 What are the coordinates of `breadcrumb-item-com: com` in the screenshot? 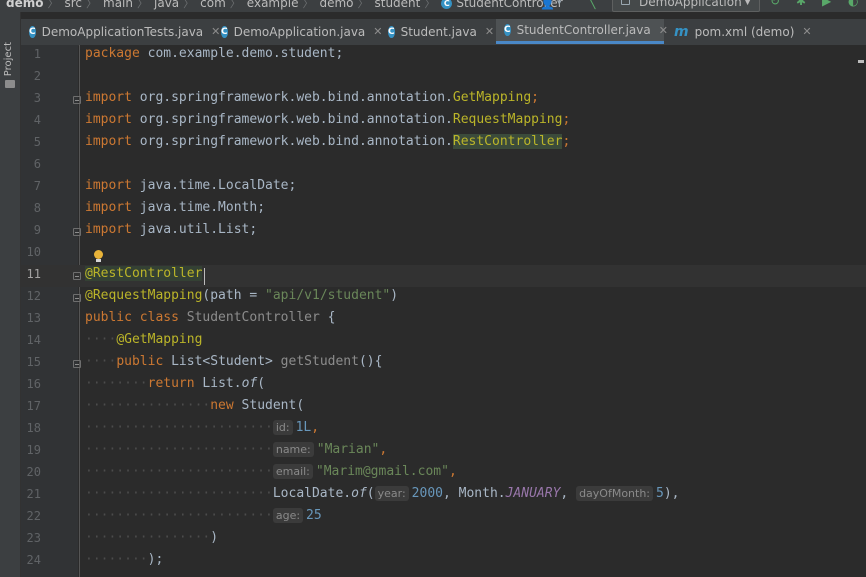 It's located at (213, 5).